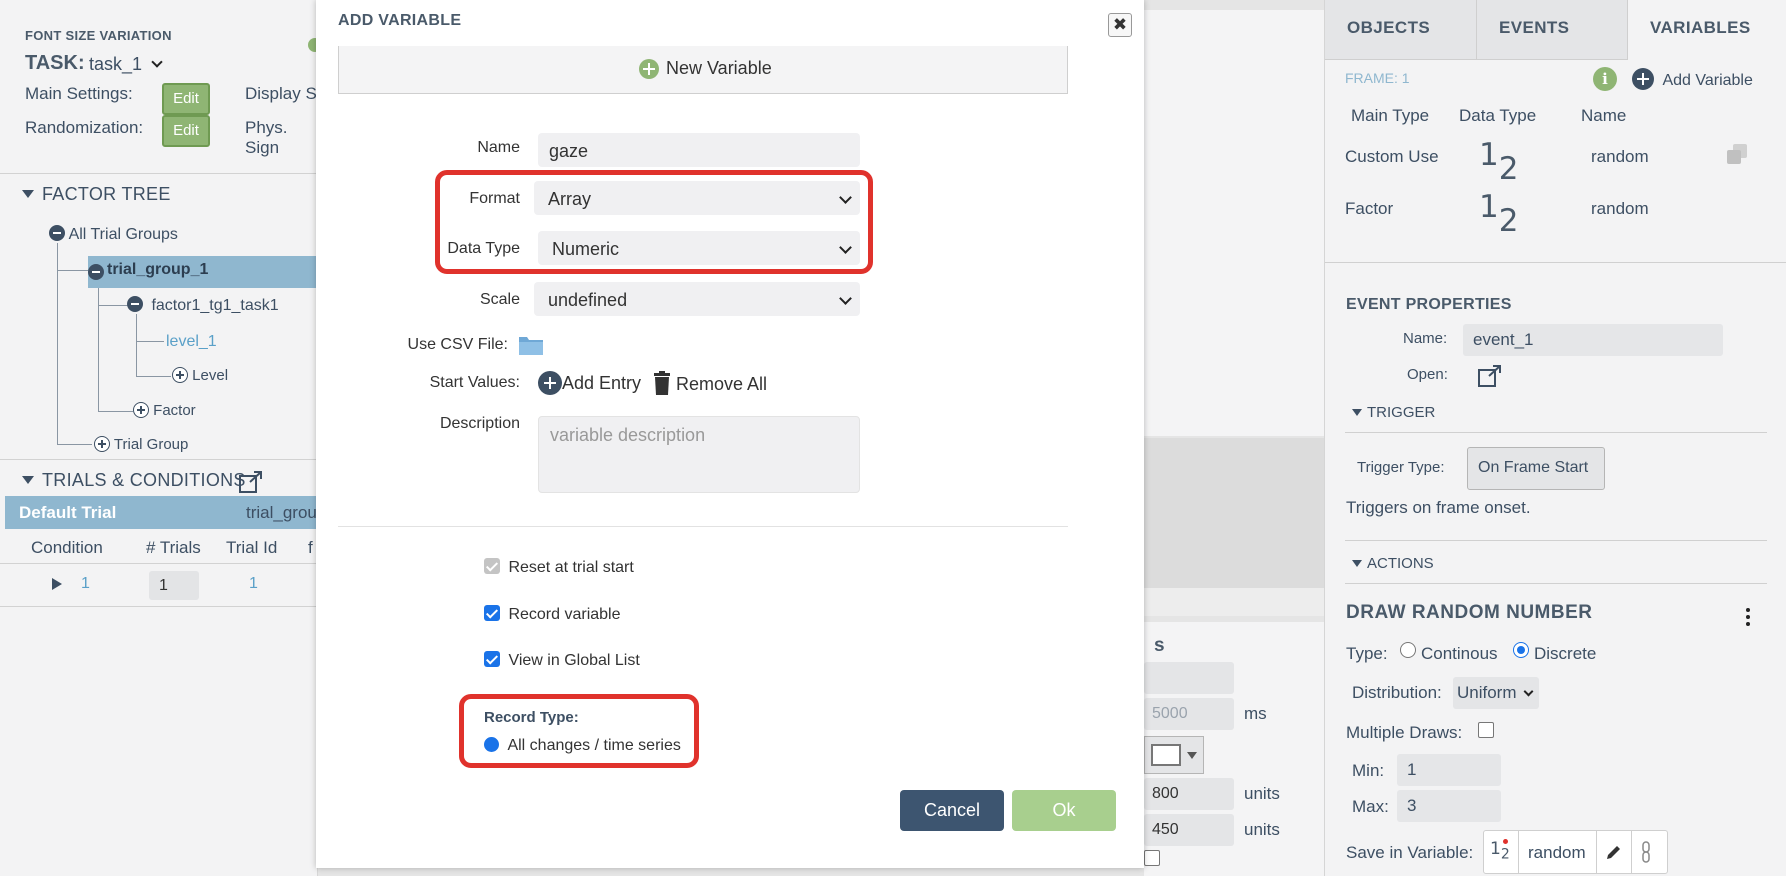 The height and width of the screenshot is (876, 1786). I want to click on color-picker, so click(1174, 755).